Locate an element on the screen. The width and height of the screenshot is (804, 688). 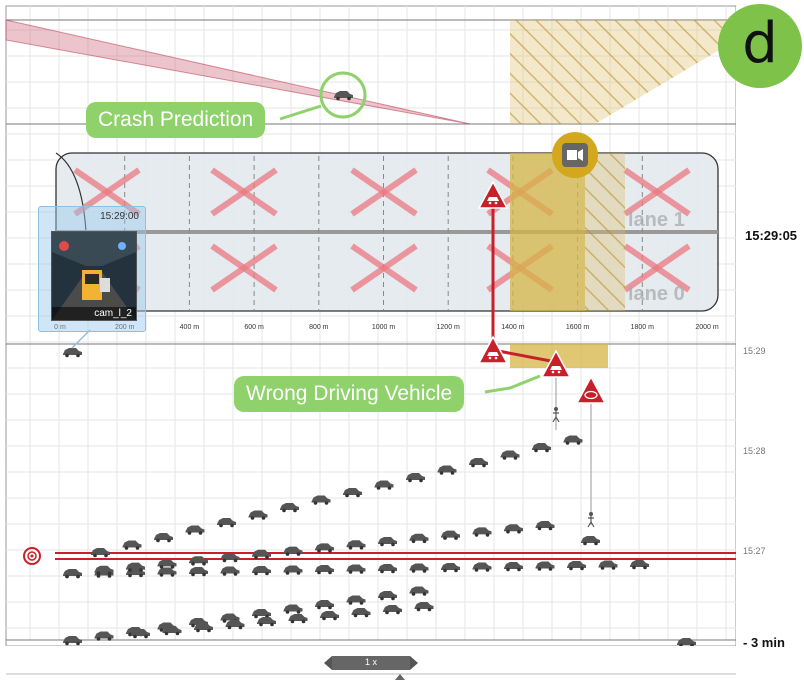
distance-tick-label: 600 m is located at coordinates (254, 327).